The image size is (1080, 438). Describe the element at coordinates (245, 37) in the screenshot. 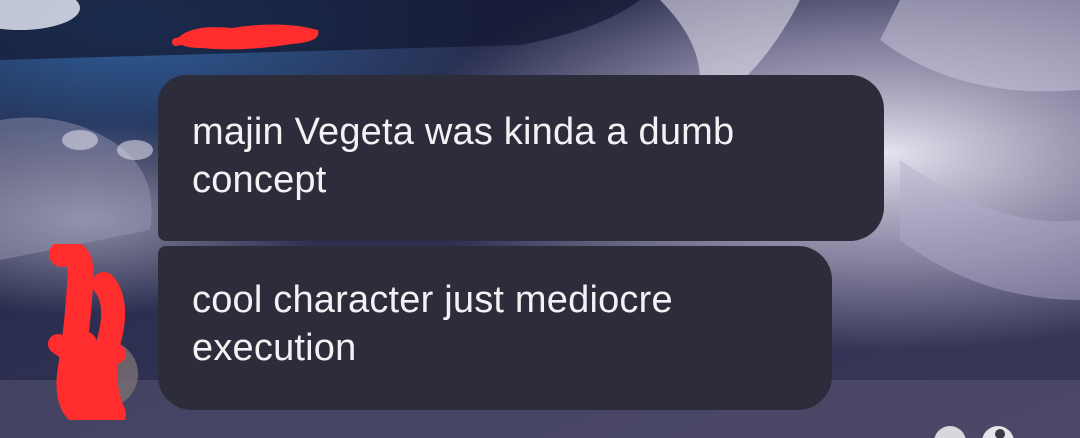

I see `sender-name-redaction` at that location.